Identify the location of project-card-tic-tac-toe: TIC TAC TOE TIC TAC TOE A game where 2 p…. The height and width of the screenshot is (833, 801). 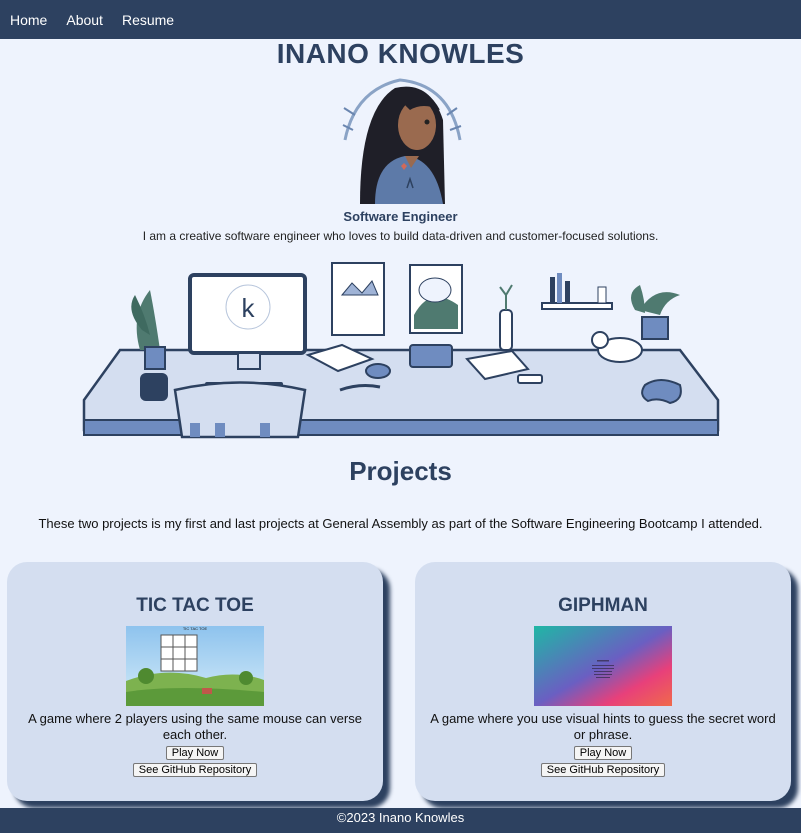
(195, 681).